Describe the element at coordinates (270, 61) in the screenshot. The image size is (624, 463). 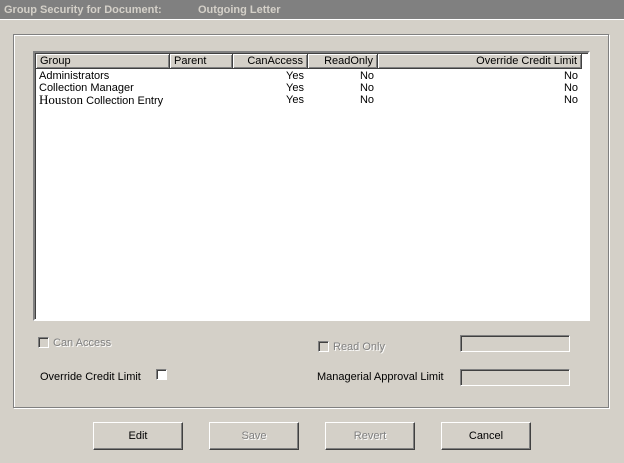
I see `column-header-canaccess: CanAccess` at that location.